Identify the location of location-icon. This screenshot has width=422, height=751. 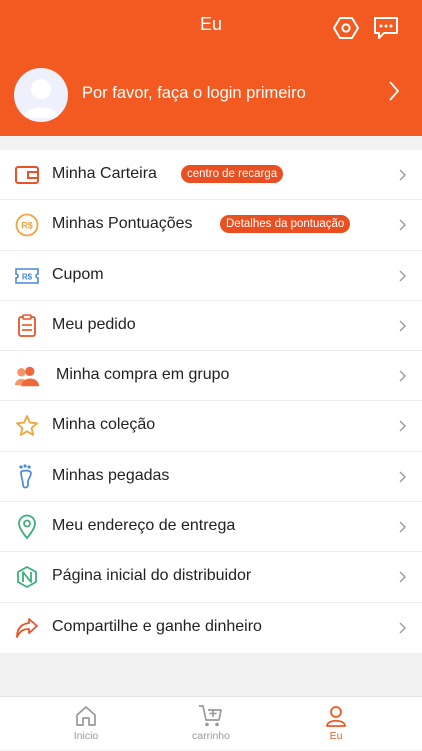
(27, 527).